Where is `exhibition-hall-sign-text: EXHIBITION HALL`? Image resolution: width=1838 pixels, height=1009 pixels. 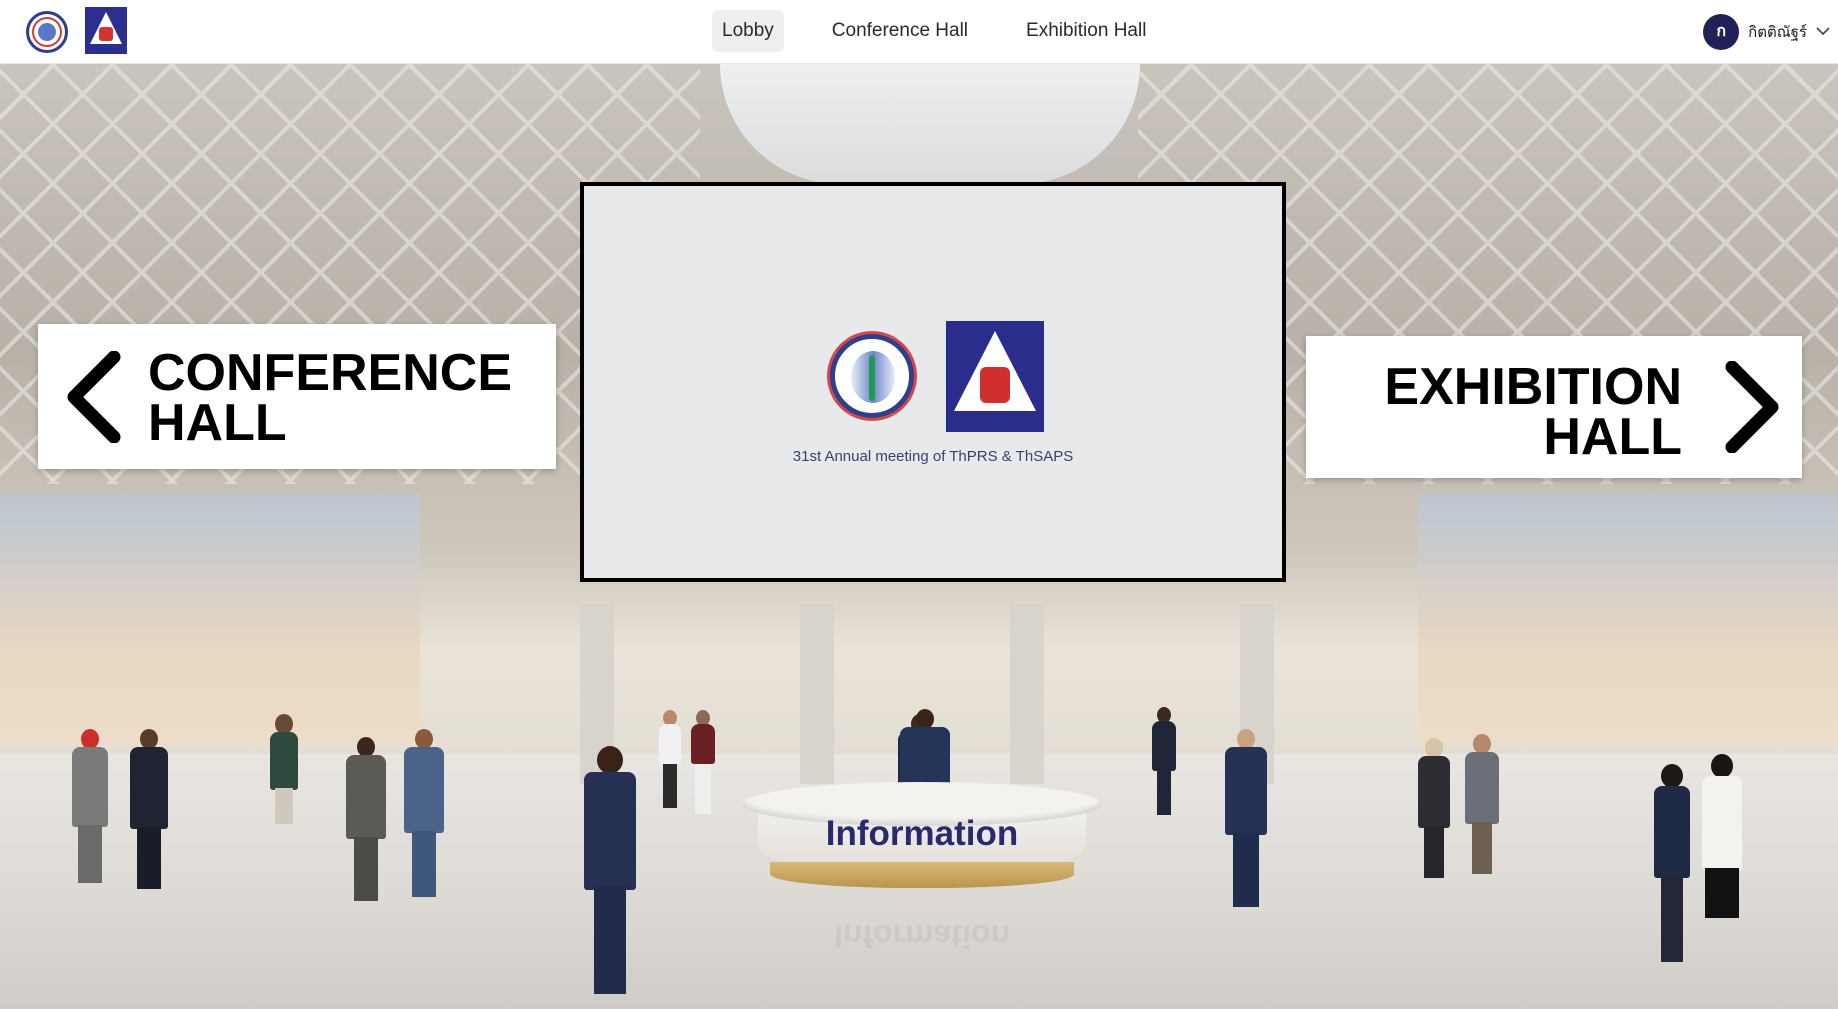 exhibition-hall-sign-text: EXHIBITION HALL is located at coordinates (1533, 412).